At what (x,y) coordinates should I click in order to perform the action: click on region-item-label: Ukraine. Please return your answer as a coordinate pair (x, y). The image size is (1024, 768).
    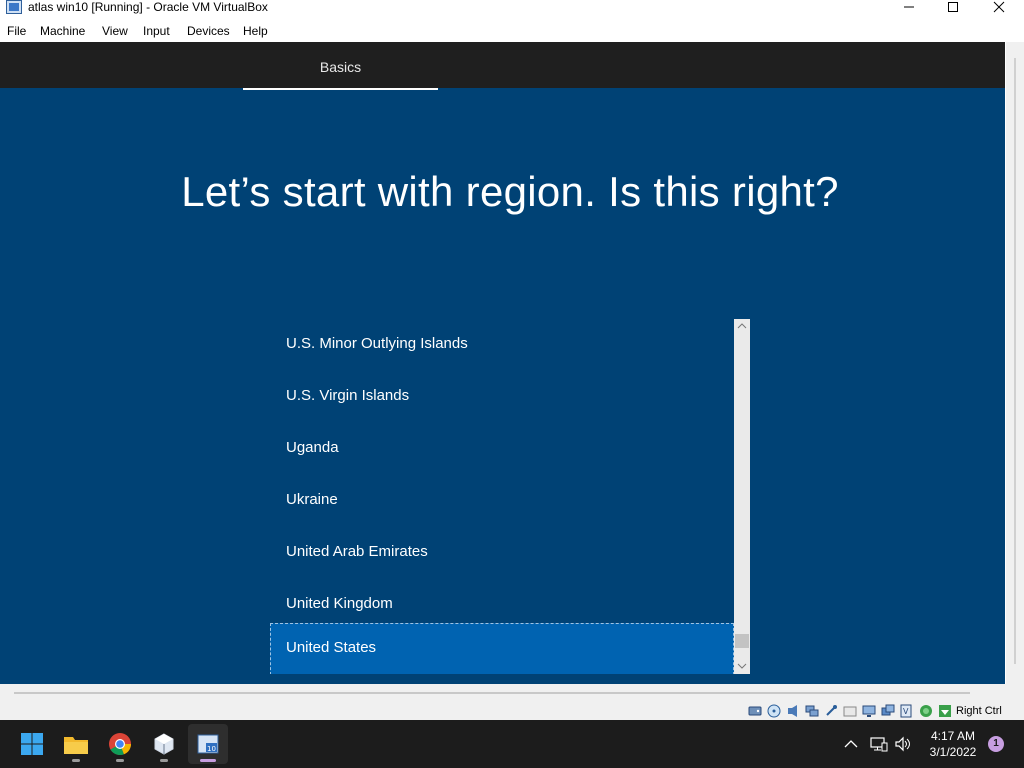
    Looking at the image, I should click on (312, 499).